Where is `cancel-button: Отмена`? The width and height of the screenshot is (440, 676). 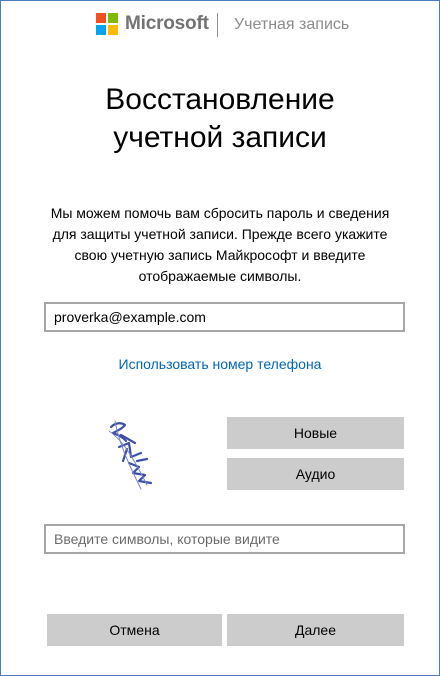 cancel-button: Отмена is located at coordinates (134, 630).